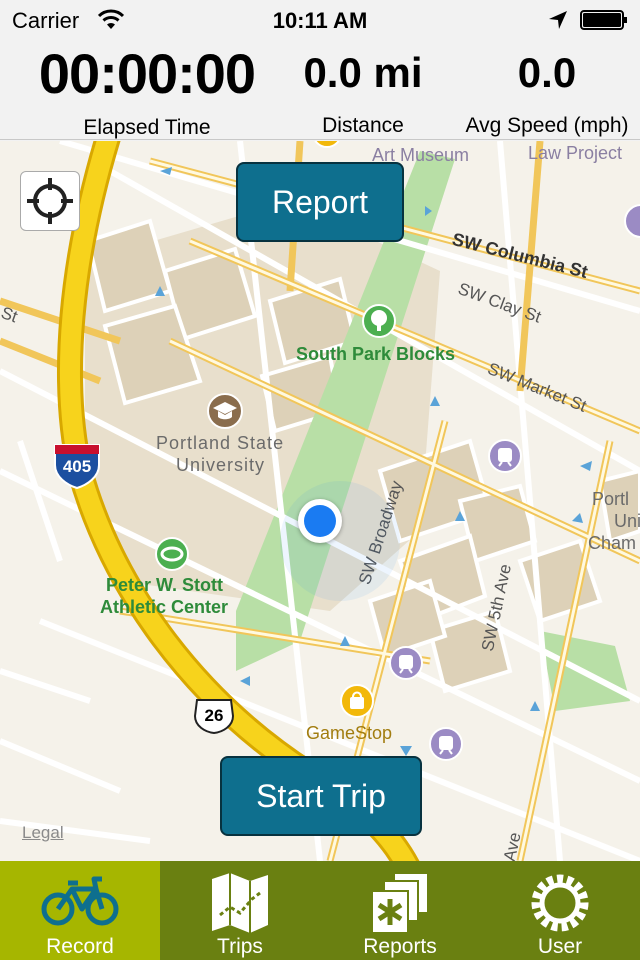  Describe the element at coordinates (363, 125) in the screenshot. I see `distance-label: Distance` at that location.